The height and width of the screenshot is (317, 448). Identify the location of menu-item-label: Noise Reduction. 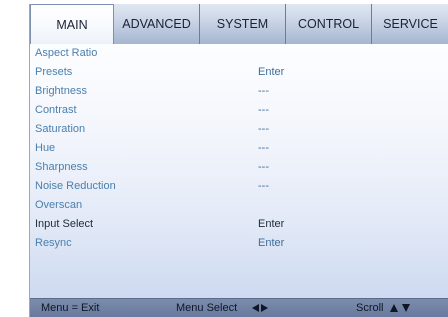
(75, 186).